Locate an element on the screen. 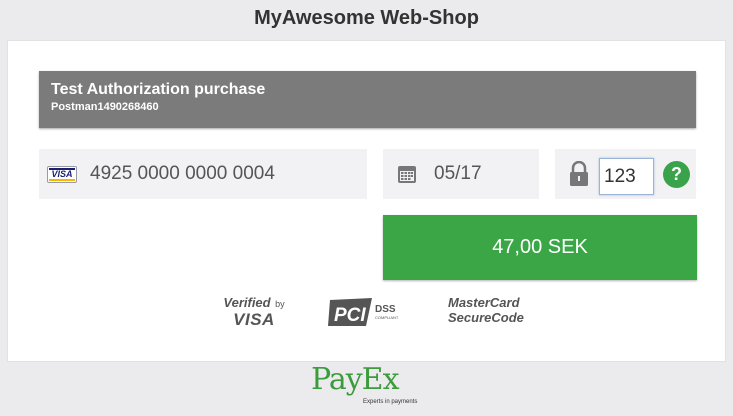  help-icon: ? is located at coordinates (676, 174).